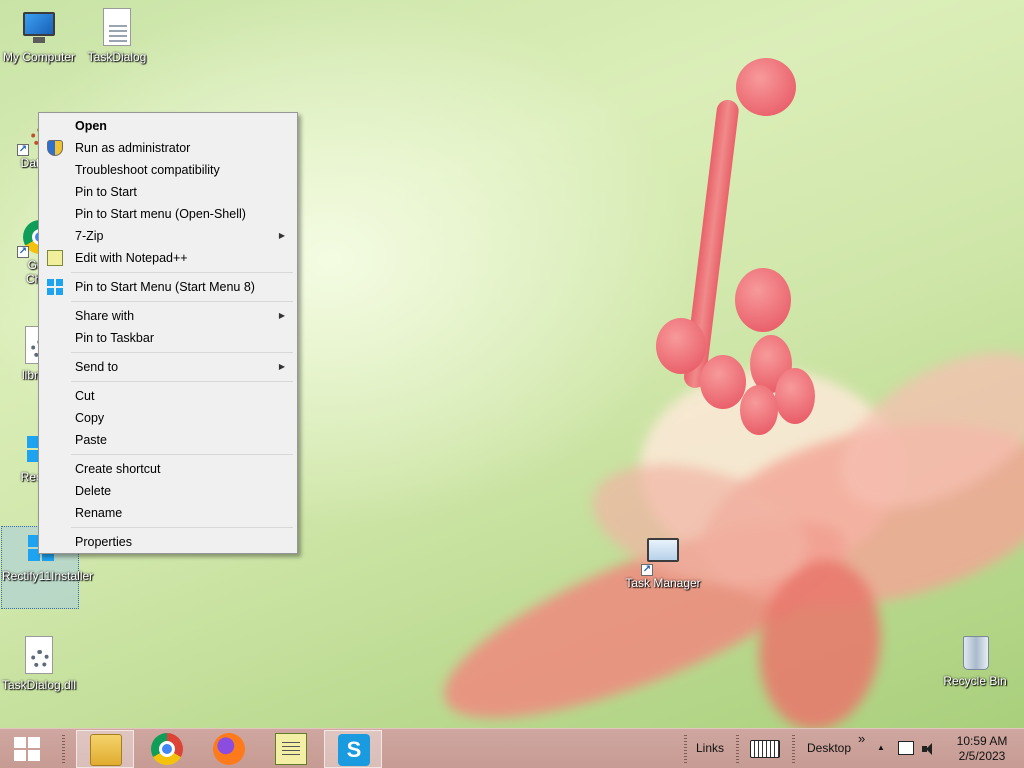  I want to click on clock-time: 10:59 AM, so click(982, 741).